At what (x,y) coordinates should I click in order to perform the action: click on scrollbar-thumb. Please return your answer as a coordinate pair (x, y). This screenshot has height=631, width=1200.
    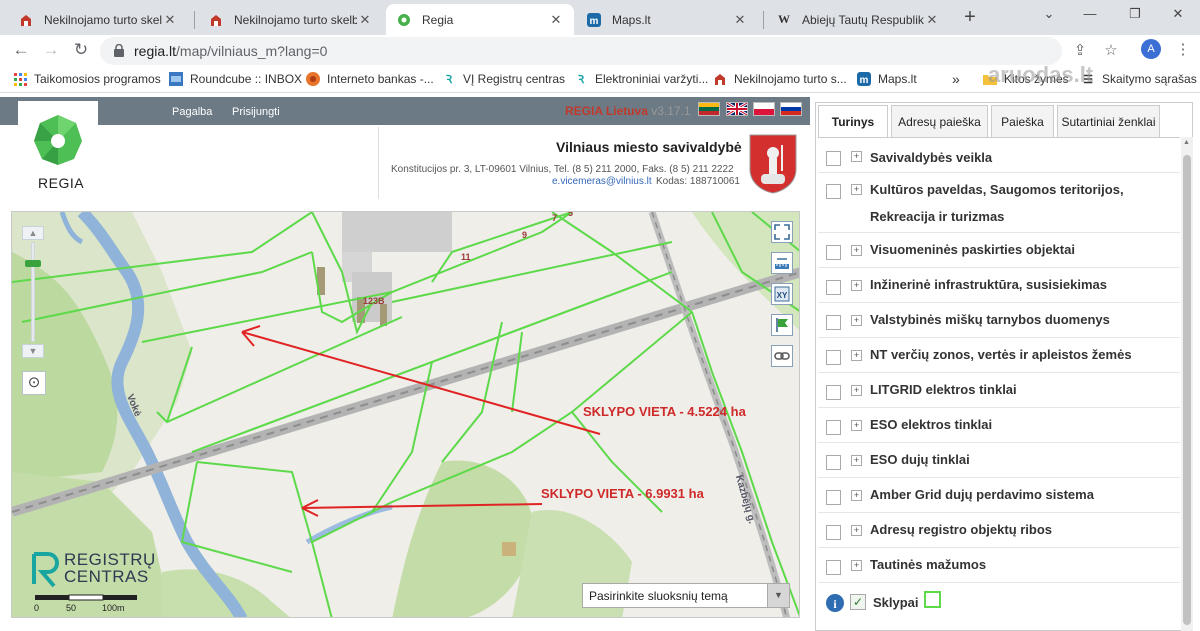
    Looking at the image, I should click on (1187, 390).